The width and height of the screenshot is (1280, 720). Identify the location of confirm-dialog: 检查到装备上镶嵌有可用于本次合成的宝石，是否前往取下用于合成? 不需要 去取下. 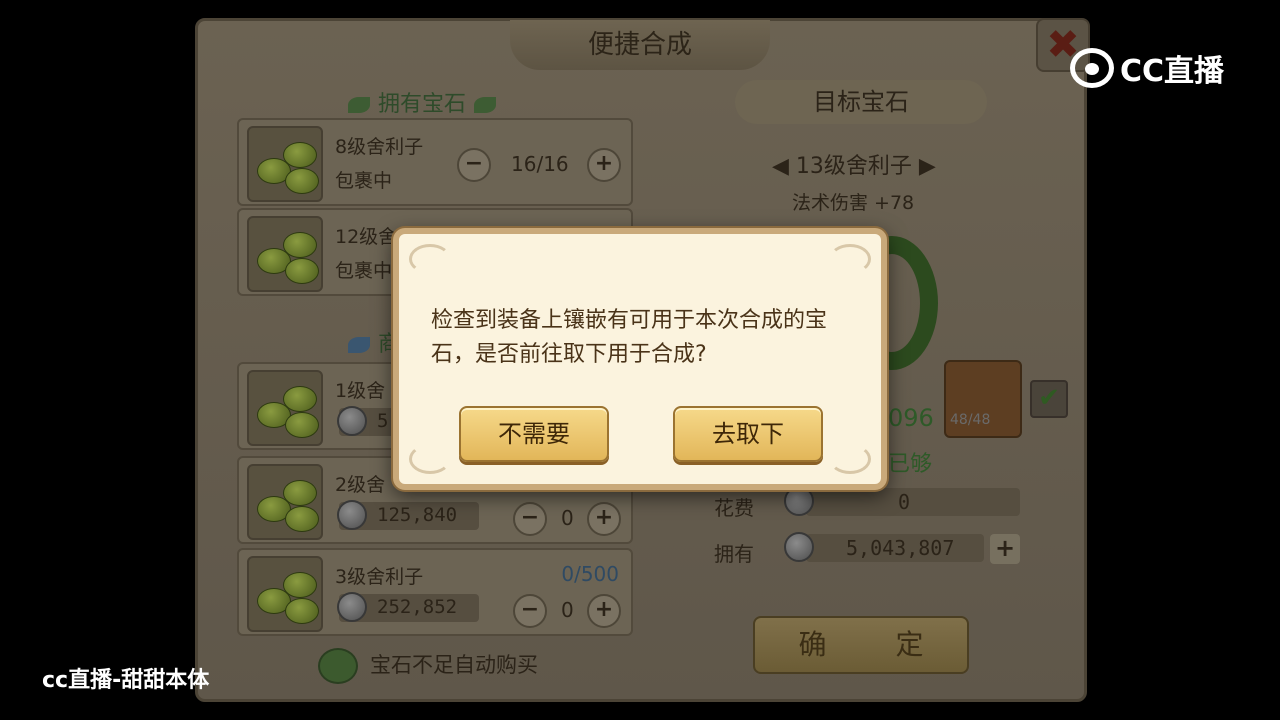
(640, 359).